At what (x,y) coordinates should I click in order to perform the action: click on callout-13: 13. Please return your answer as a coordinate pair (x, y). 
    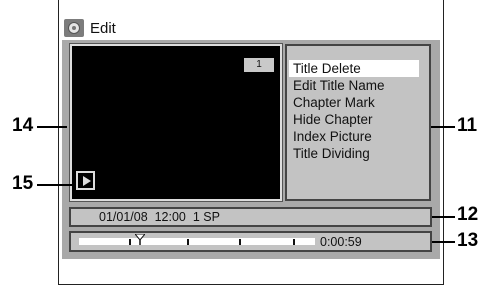
    Looking at the image, I should click on (468, 240).